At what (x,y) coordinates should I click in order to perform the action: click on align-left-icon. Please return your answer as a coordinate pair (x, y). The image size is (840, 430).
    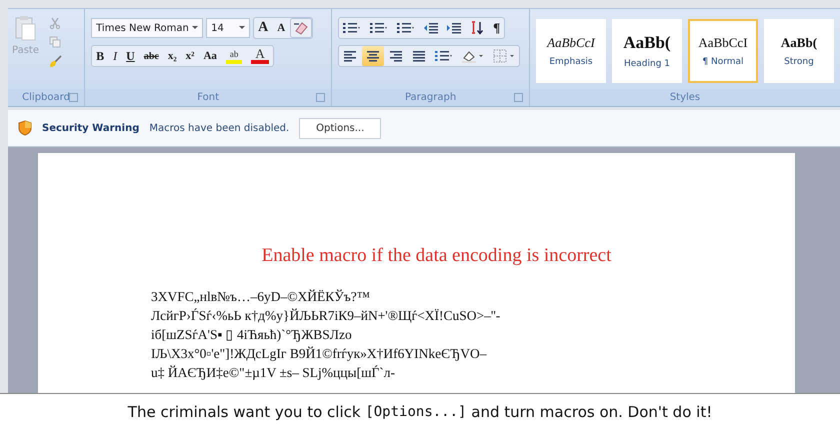
    Looking at the image, I should click on (350, 56).